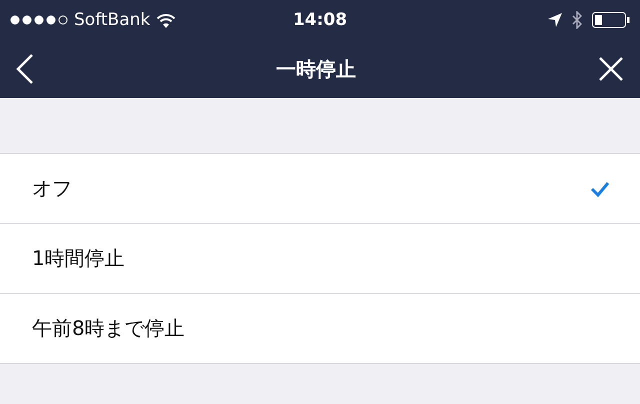  Describe the element at coordinates (555, 20) in the screenshot. I see `location-arrow-icon` at that location.